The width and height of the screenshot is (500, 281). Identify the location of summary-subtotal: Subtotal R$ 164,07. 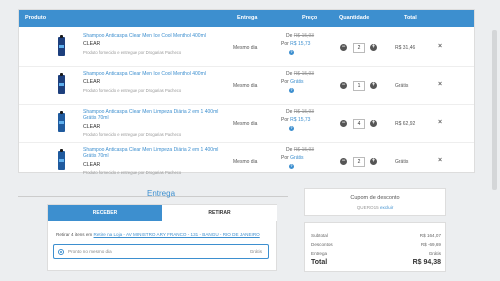
(376, 235).